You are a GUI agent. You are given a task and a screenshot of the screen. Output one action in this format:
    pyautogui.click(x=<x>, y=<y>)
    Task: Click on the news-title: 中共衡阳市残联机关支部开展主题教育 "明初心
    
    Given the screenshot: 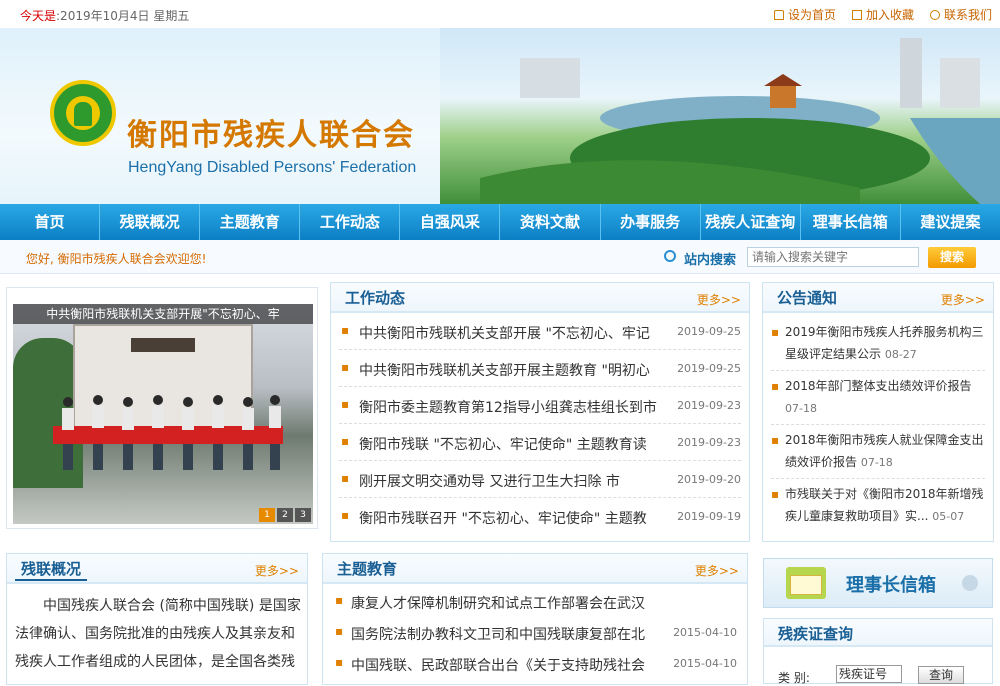 What is the action you would take?
    pyautogui.click(x=509, y=370)
    